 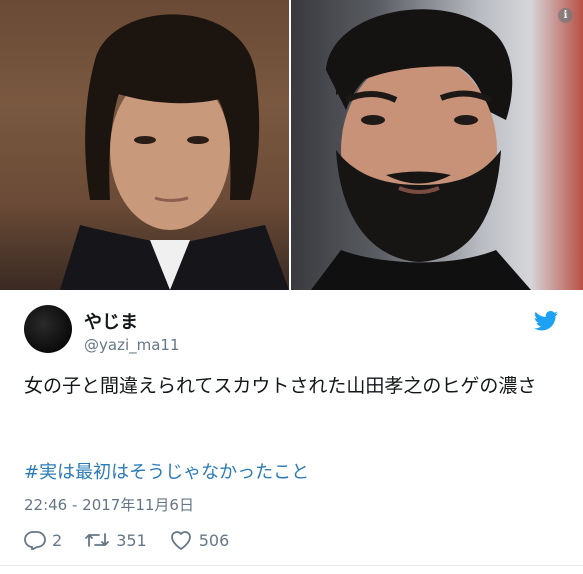 I want to click on reply-icon, so click(x=35, y=540).